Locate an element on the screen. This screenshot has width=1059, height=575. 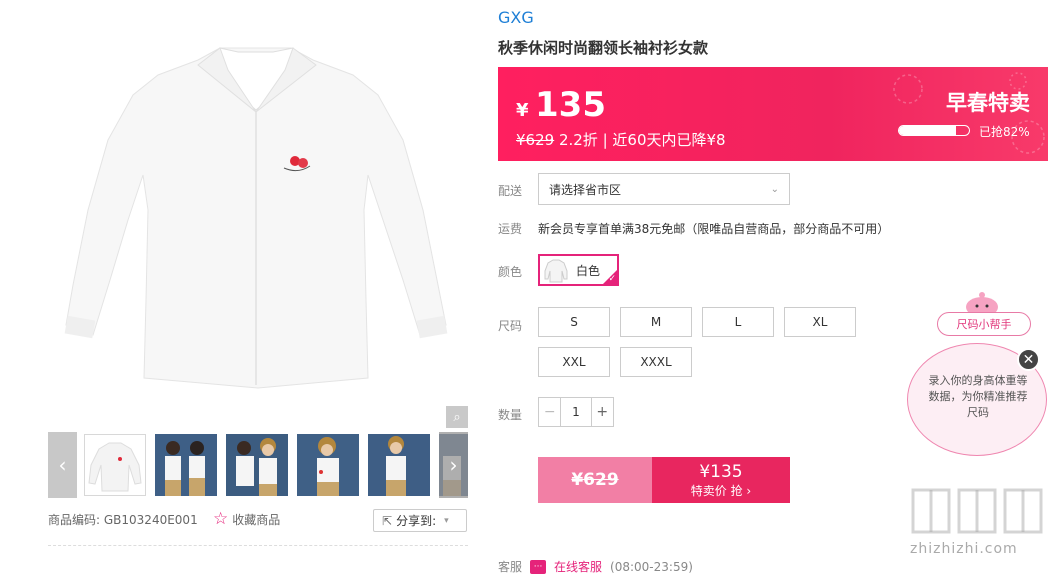
brand-link: GXG is located at coordinates (516, 17).